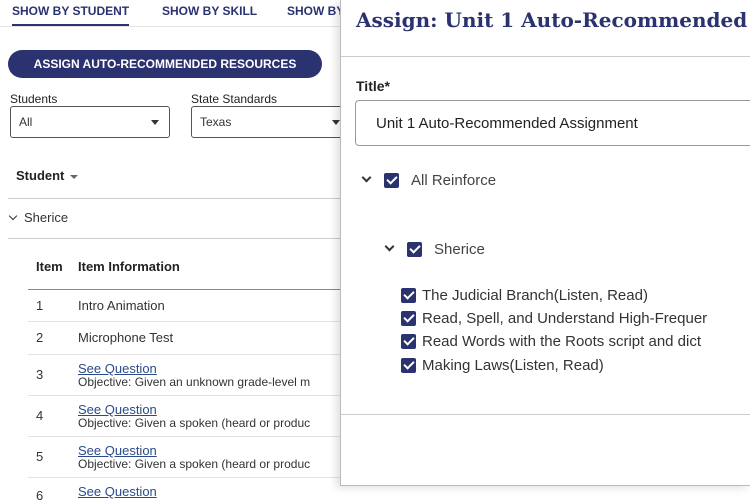 This screenshot has height=500, width=750. What do you see at coordinates (40, 337) in the screenshot?
I see `row-number: 2` at bounding box center [40, 337].